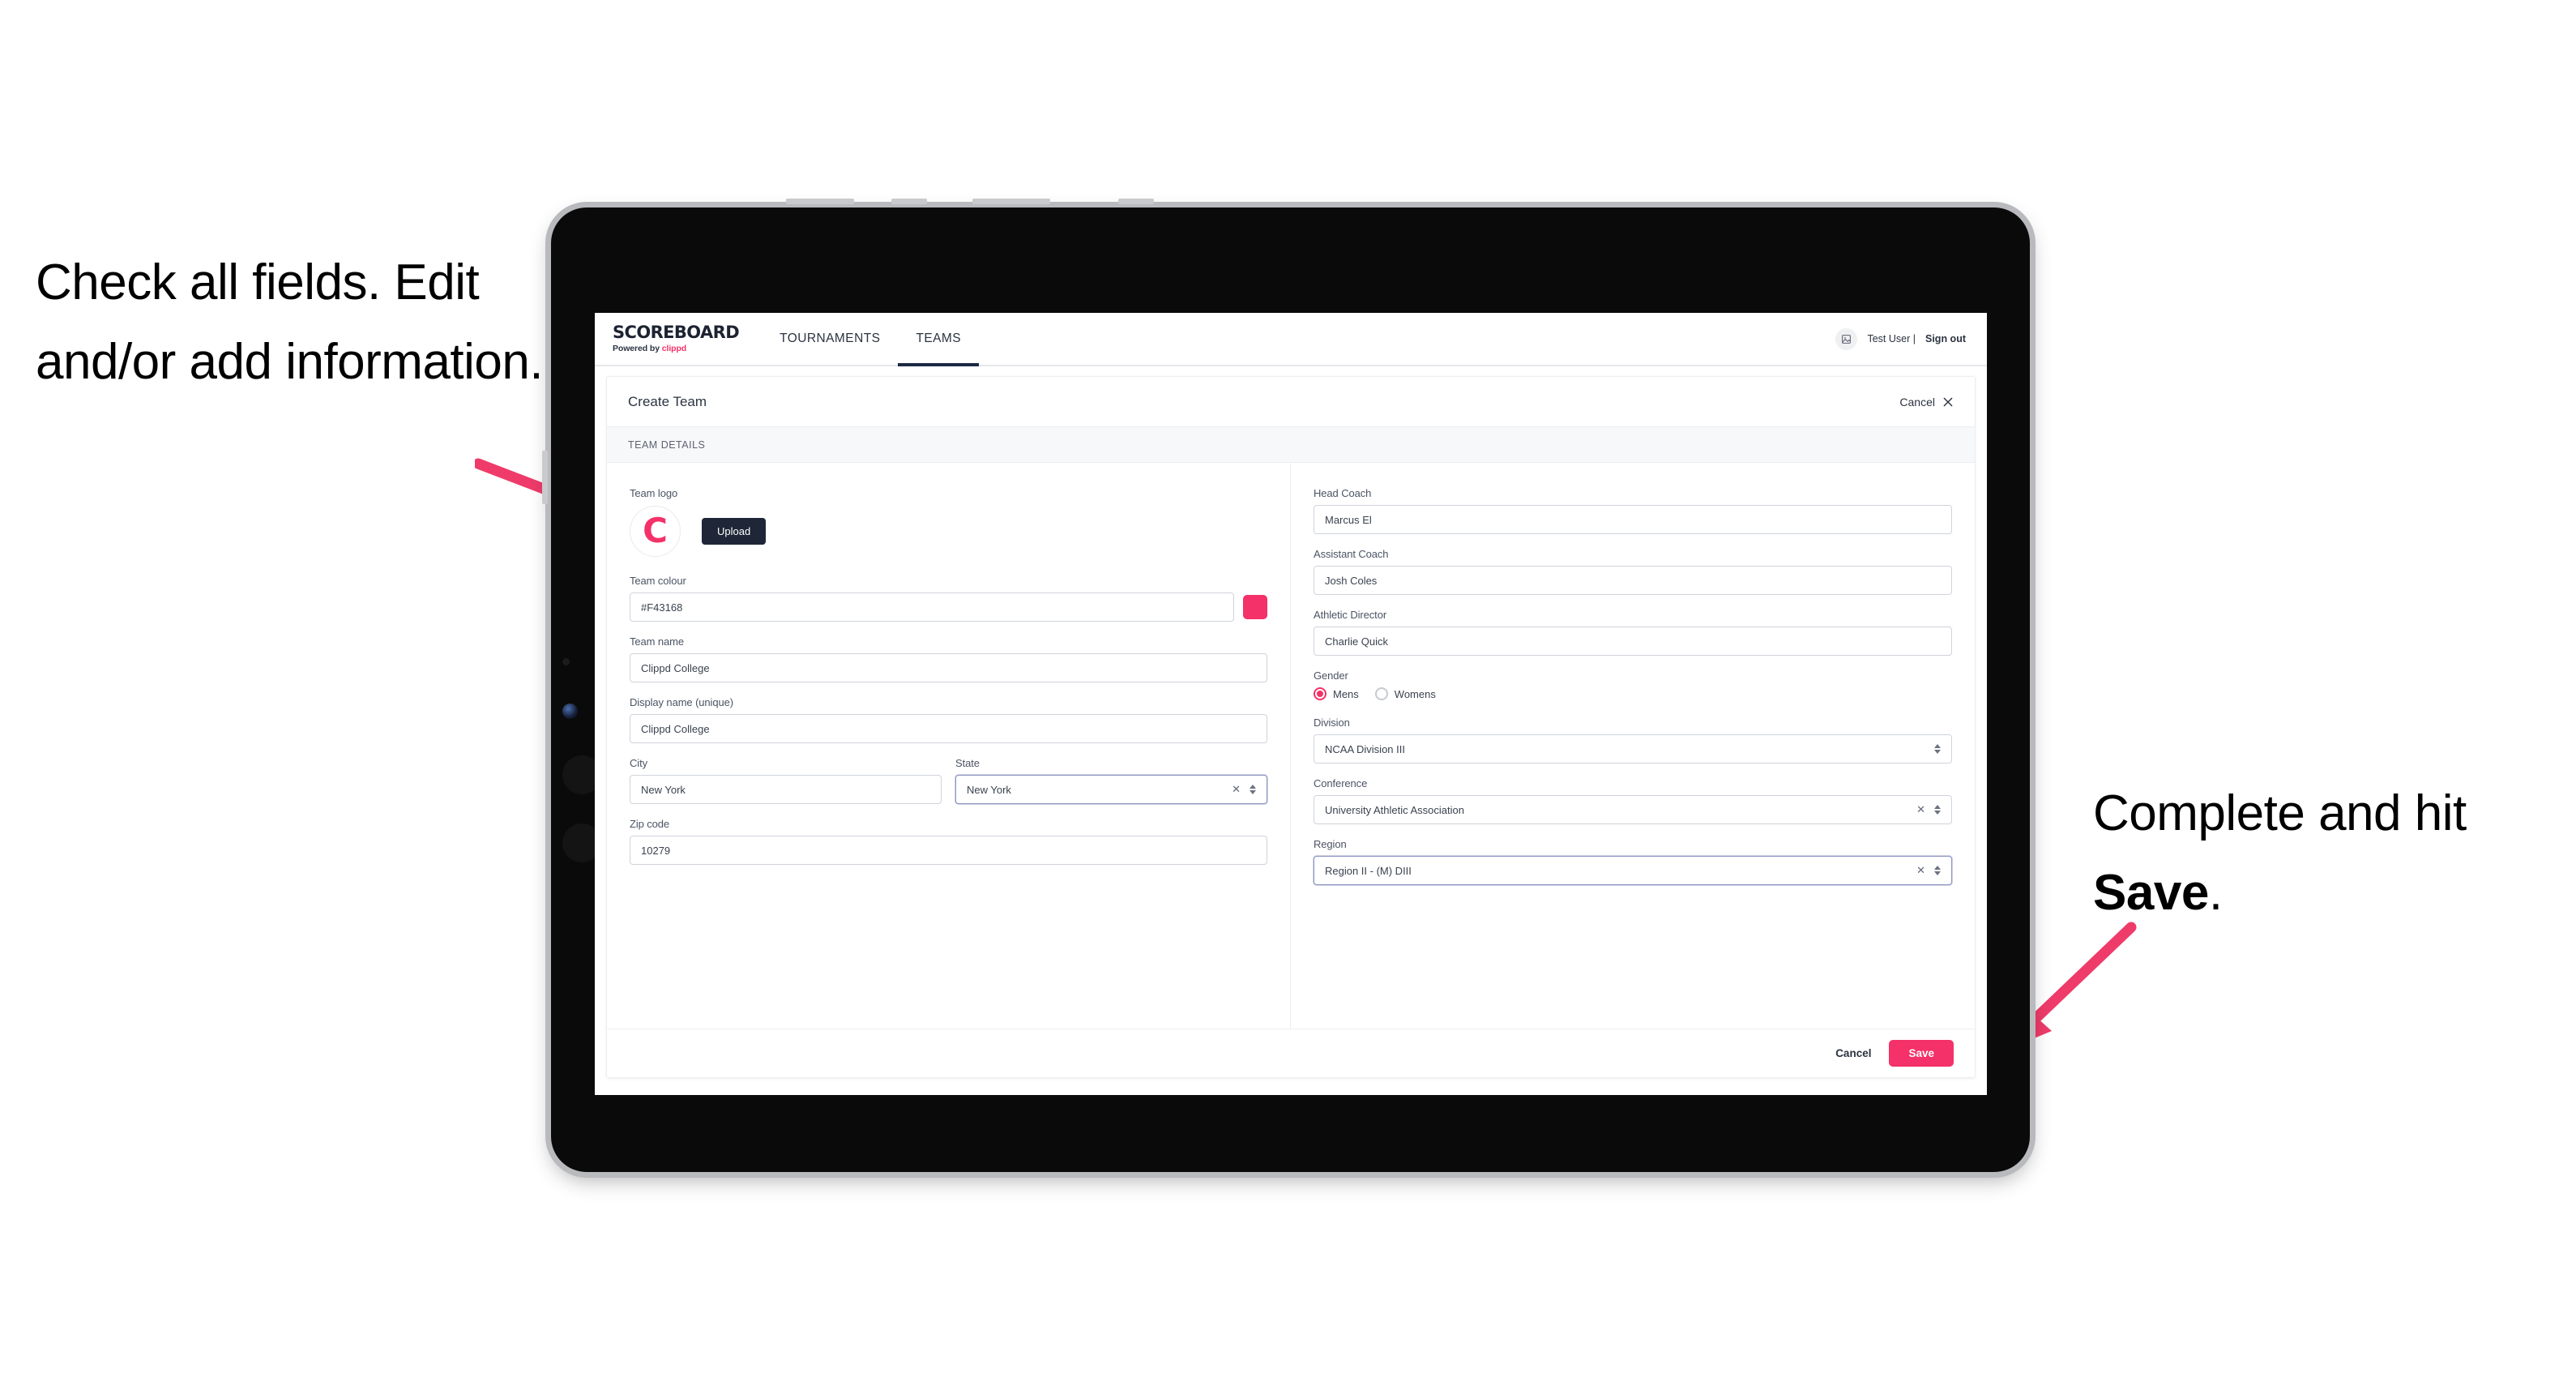 The width and height of the screenshot is (2576, 1386). Describe the element at coordinates (1368, 871) in the screenshot. I see `region-value: Region II - (M) DIII` at that location.